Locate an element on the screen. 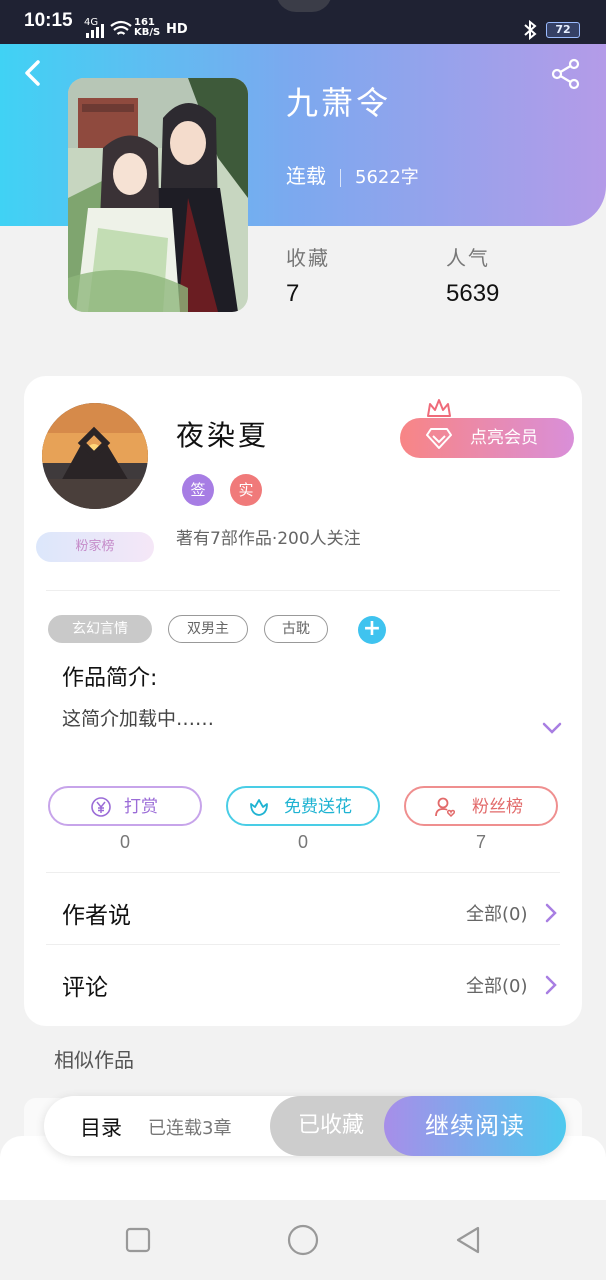 This screenshot has width=606, height=1280. author-avatar is located at coordinates (95, 456).